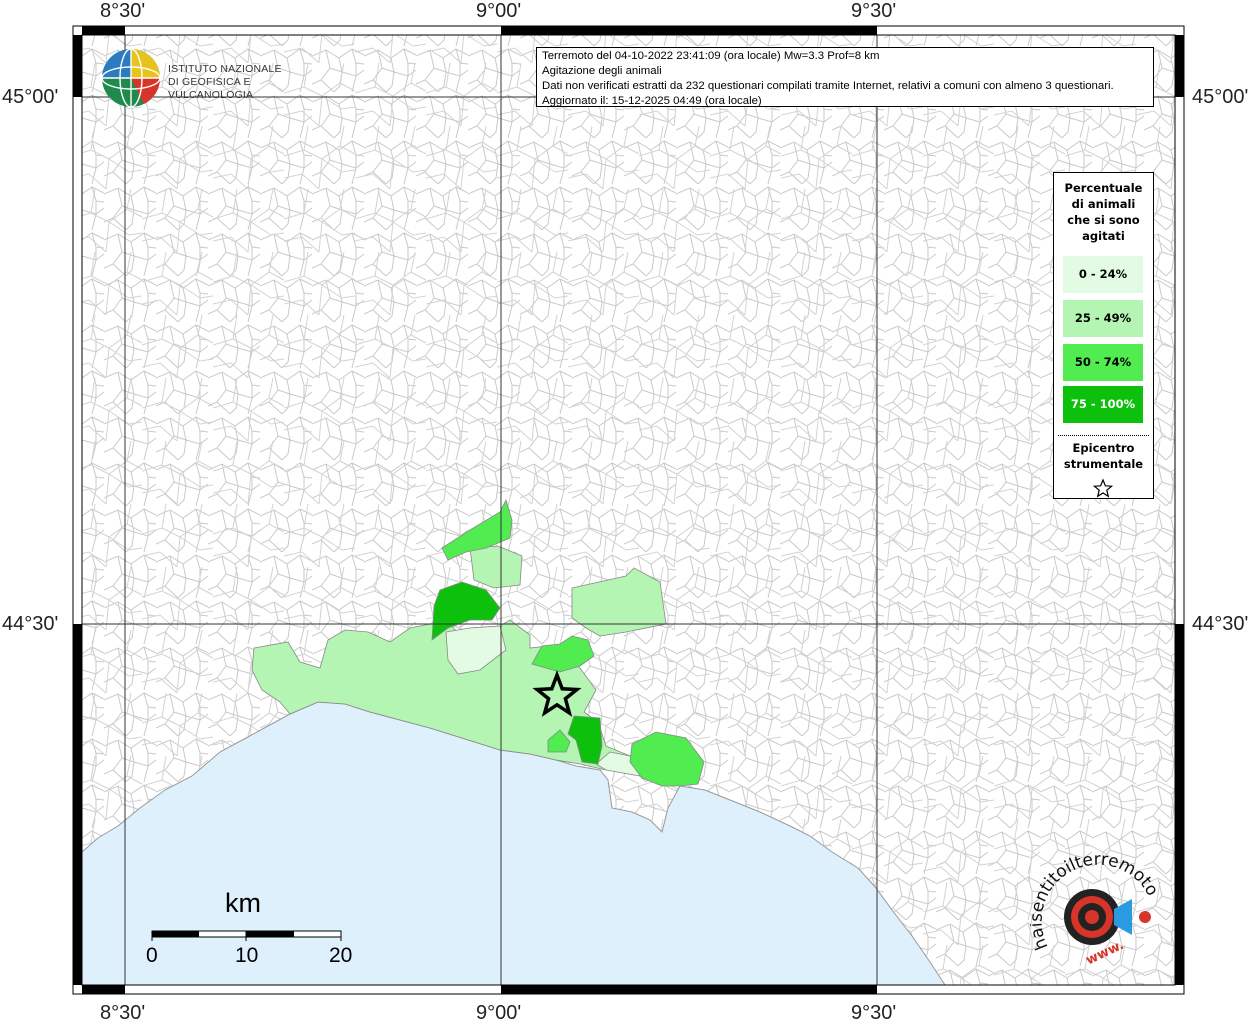 This screenshot has height=1025, width=1256. Describe the element at coordinates (499, 1013) in the screenshot. I see `lon-label-bottom-2: 9°00'` at that location.